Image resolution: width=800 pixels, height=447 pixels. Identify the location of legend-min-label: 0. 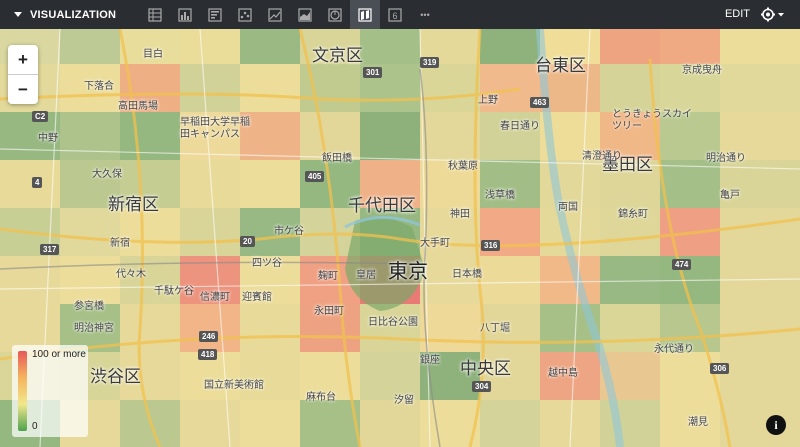
(35, 426).